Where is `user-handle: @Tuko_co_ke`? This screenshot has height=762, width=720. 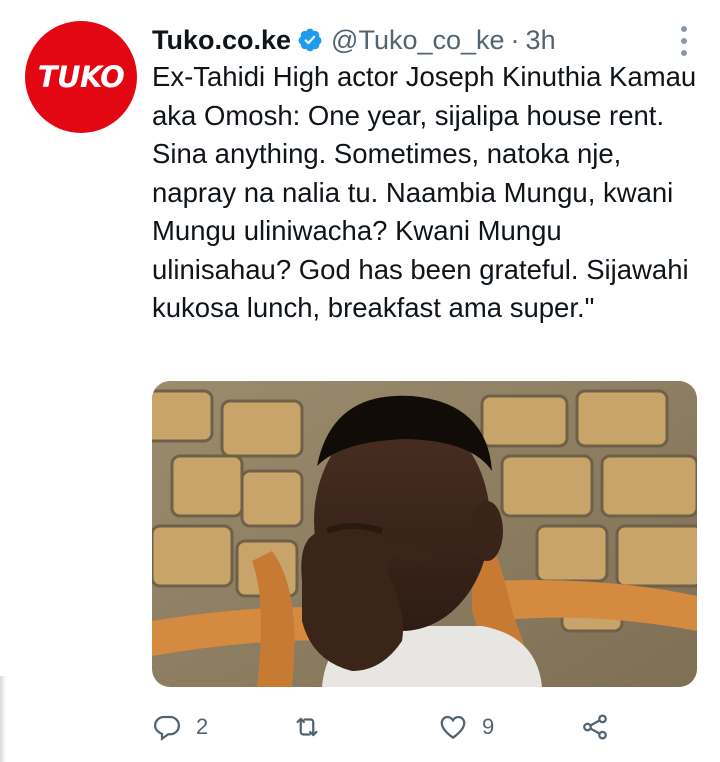
user-handle: @Tuko_co_ke is located at coordinates (418, 40).